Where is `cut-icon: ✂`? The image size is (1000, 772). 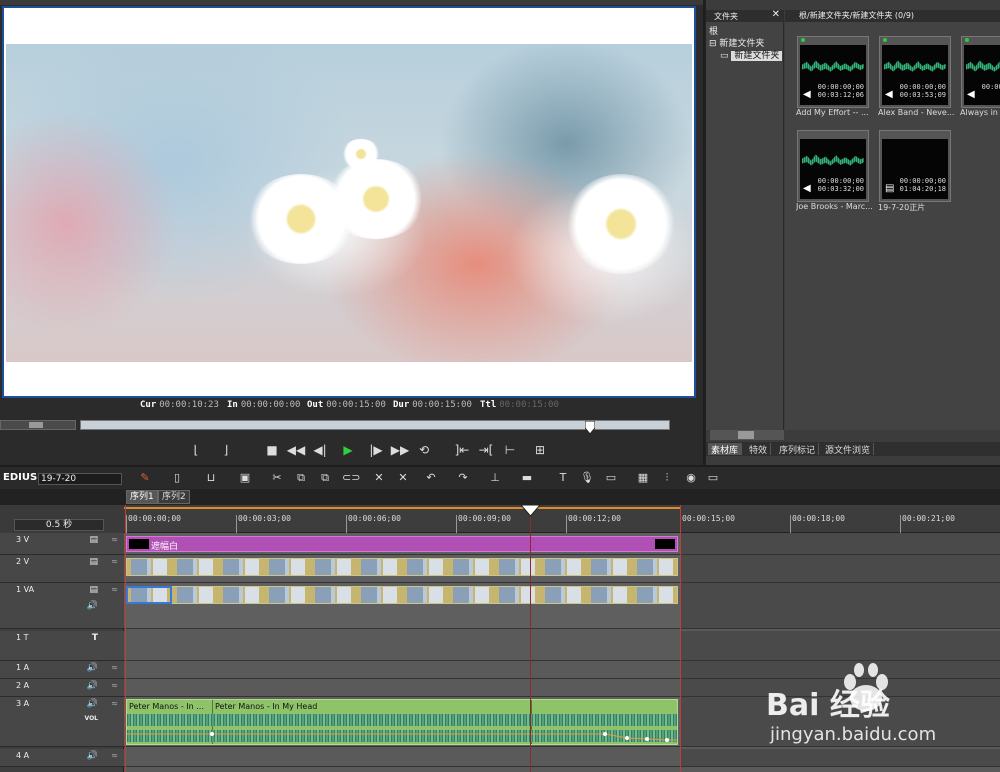 cut-icon: ✂ is located at coordinates (277, 478).